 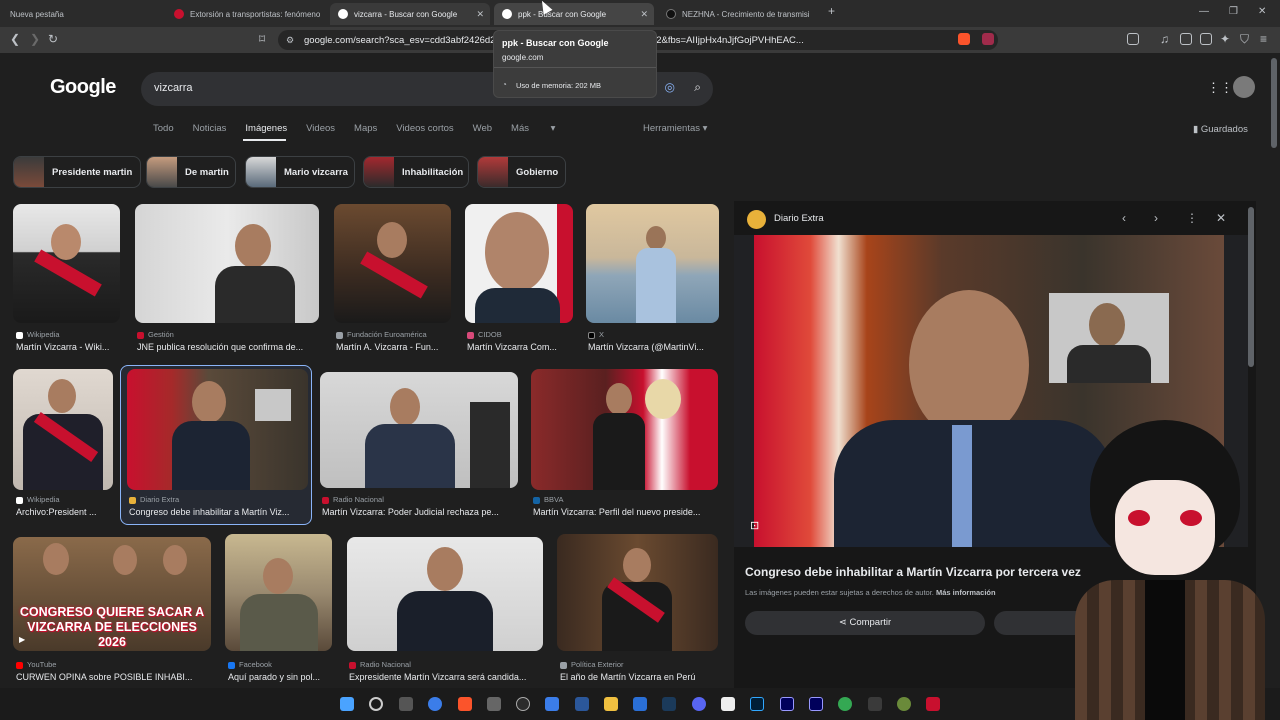 What do you see at coordinates (754, 525) in the screenshot?
I see `lens-search-icon: ⊡` at bounding box center [754, 525].